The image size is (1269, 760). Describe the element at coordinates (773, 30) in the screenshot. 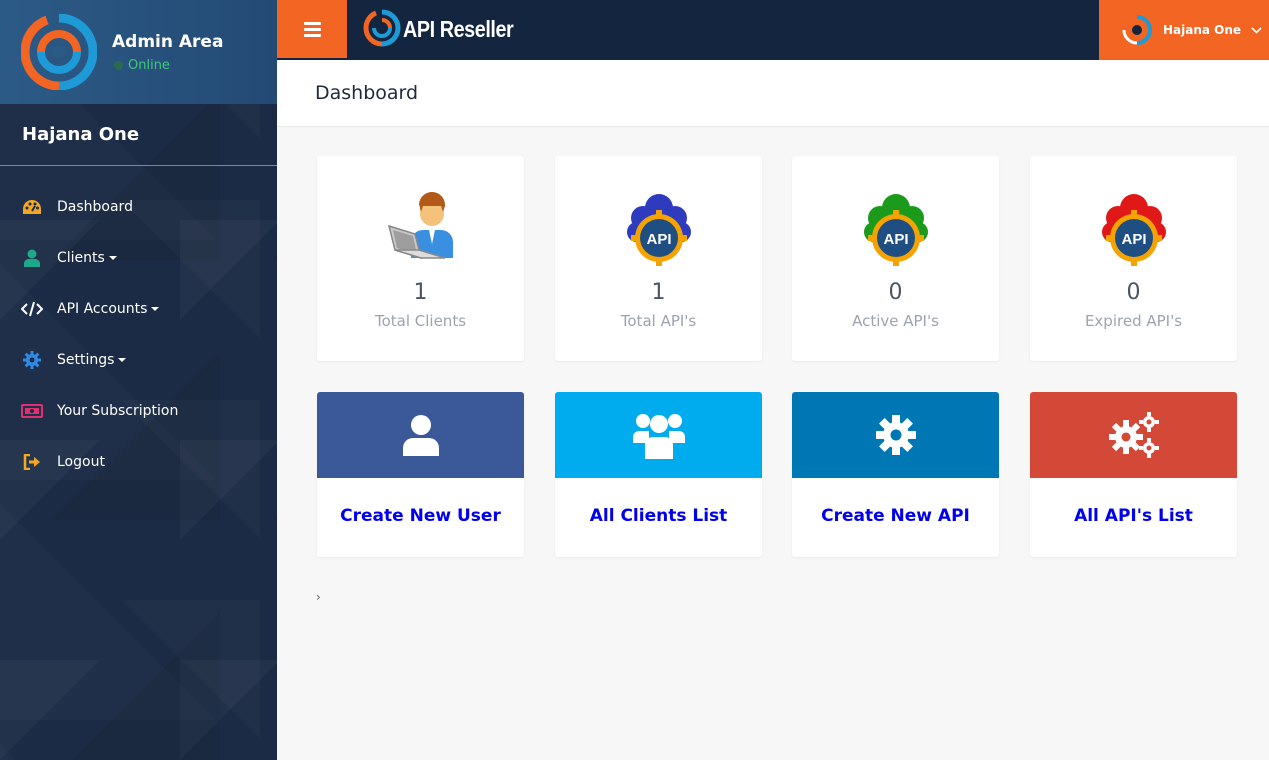

I see `topbar: API Reseller Hajana One` at that location.